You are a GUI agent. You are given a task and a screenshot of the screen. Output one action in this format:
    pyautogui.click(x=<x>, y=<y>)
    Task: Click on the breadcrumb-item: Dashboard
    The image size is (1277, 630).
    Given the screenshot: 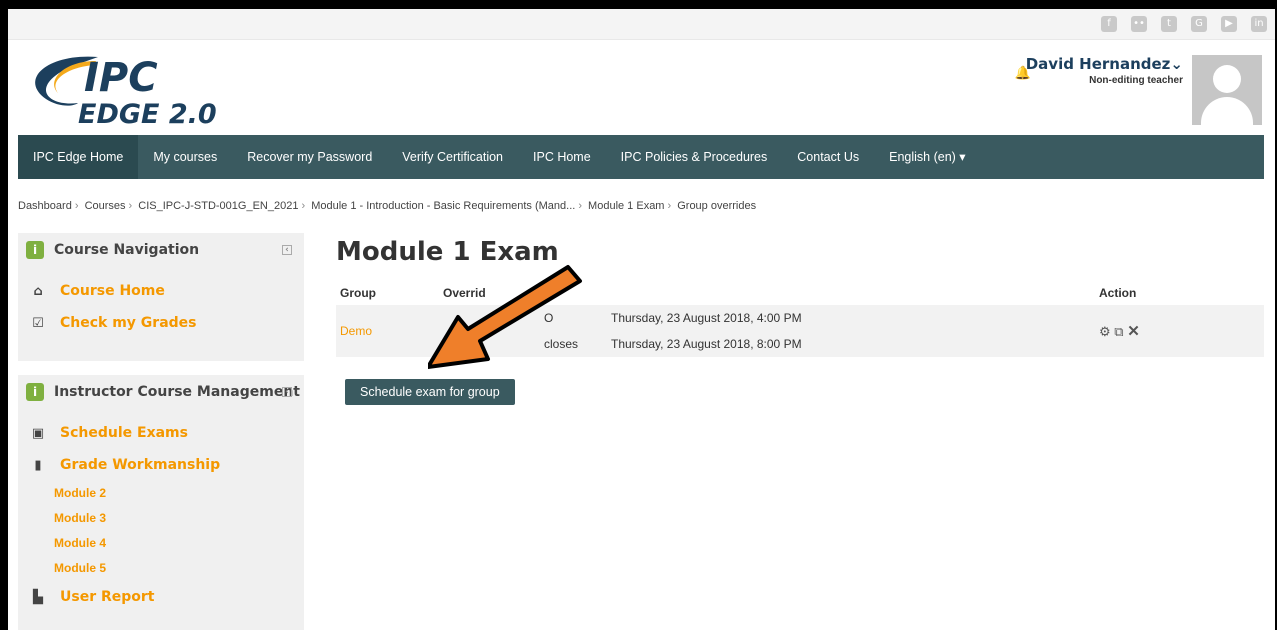 What is the action you would take?
    pyautogui.click(x=45, y=206)
    